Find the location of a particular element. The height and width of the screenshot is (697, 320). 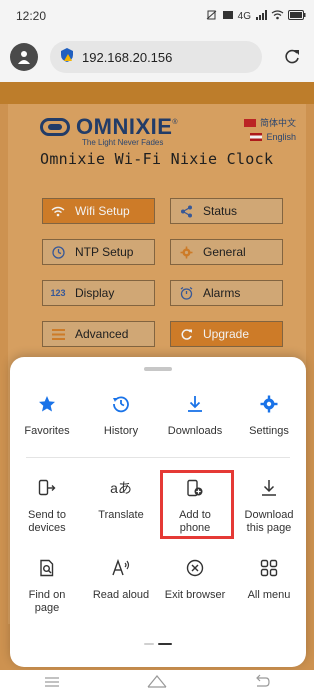

warning-shield-icon is located at coordinates (67, 57).